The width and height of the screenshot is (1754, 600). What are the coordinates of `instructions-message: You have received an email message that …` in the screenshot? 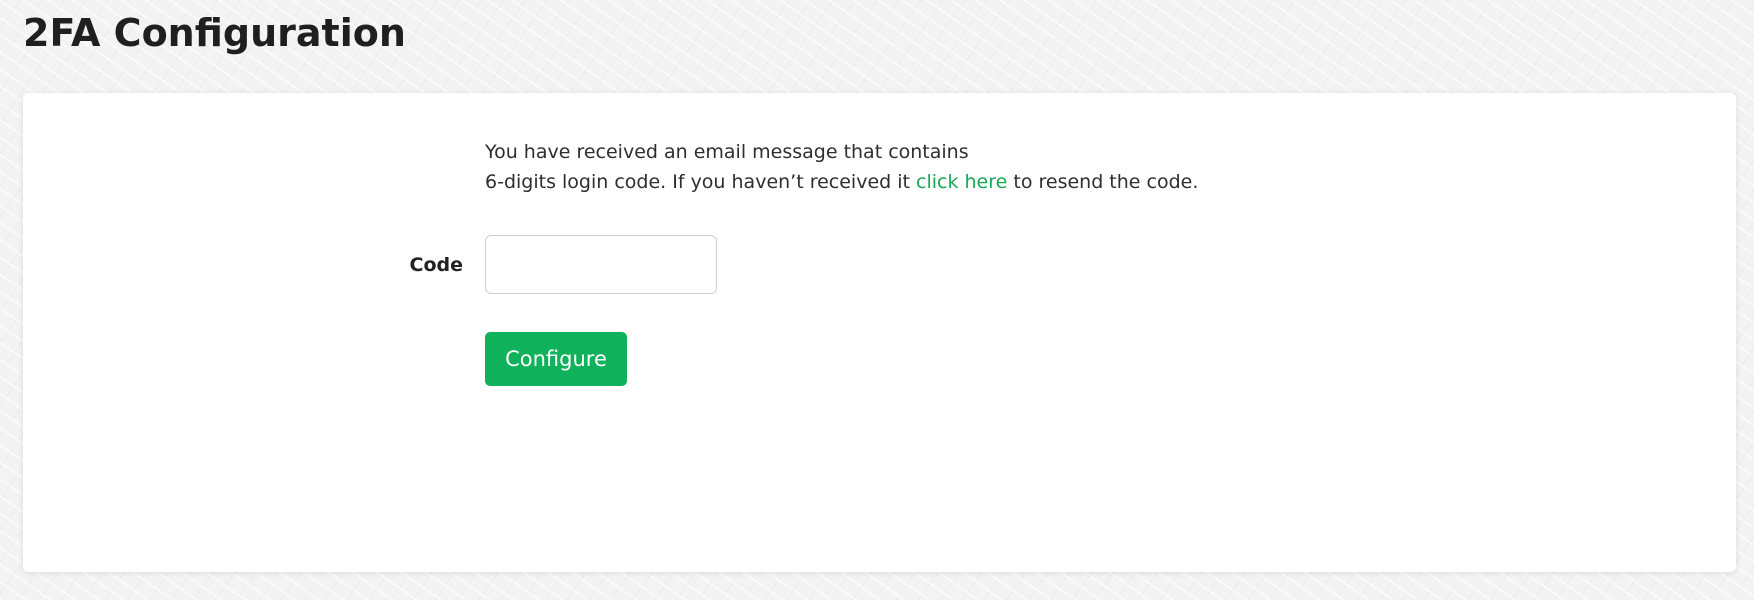 It's located at (841, 167).